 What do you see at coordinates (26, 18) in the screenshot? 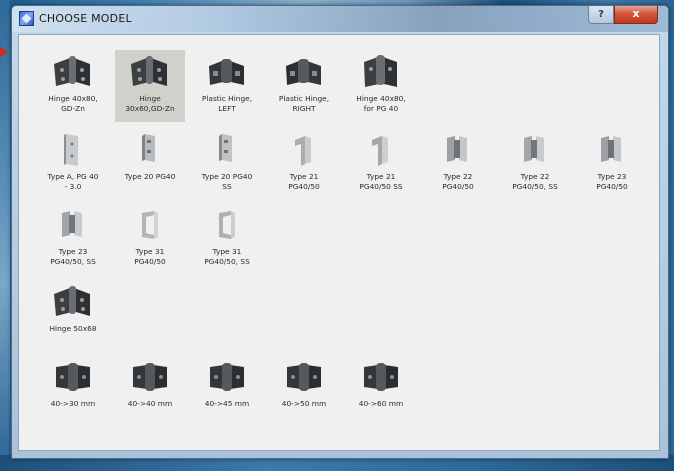
I see `app-icon` at bounding box center [26, 18].